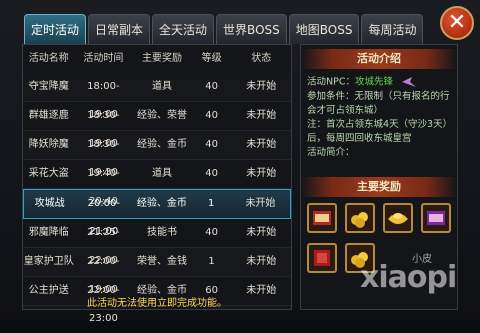 This screenshot has height=333, width=480. I want to click on table-row: 攻城战 20:00-21:00 经验、金币 1 未开始, so click(157, 213).